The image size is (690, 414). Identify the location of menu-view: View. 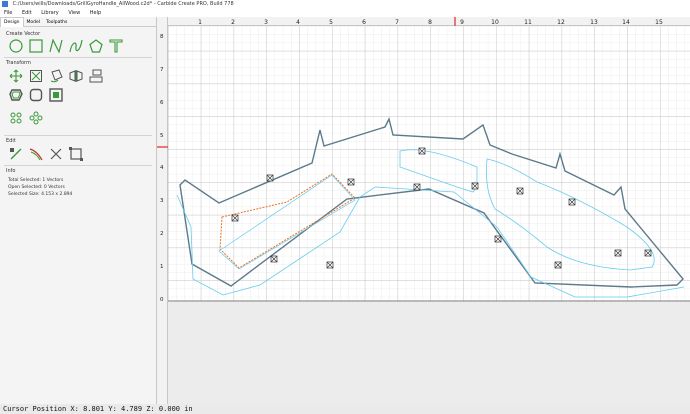
(74, 13).